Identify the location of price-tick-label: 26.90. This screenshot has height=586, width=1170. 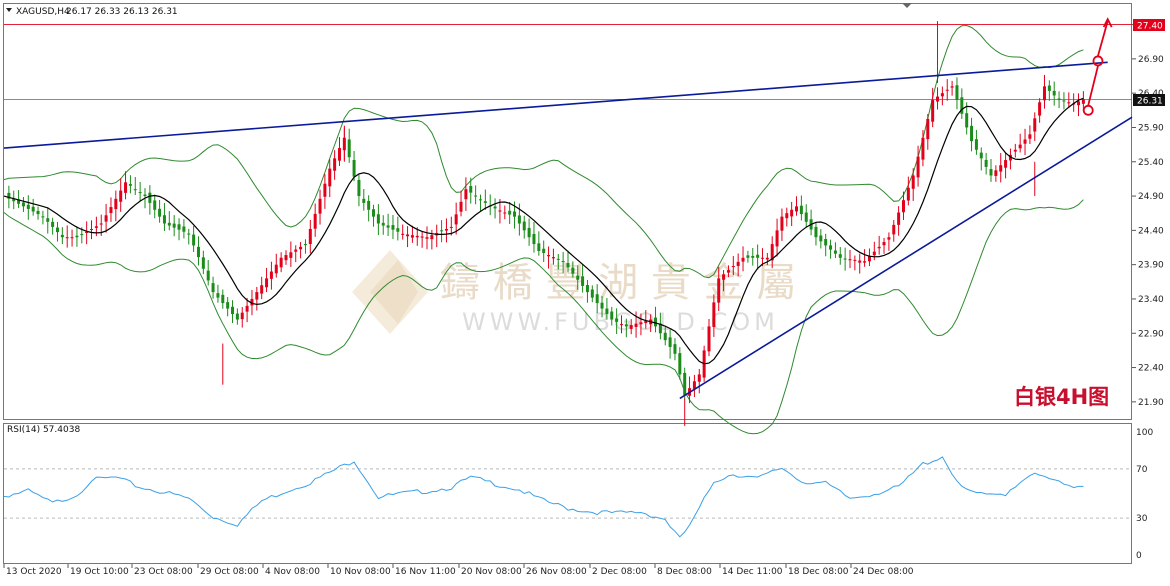
(1151, 60).